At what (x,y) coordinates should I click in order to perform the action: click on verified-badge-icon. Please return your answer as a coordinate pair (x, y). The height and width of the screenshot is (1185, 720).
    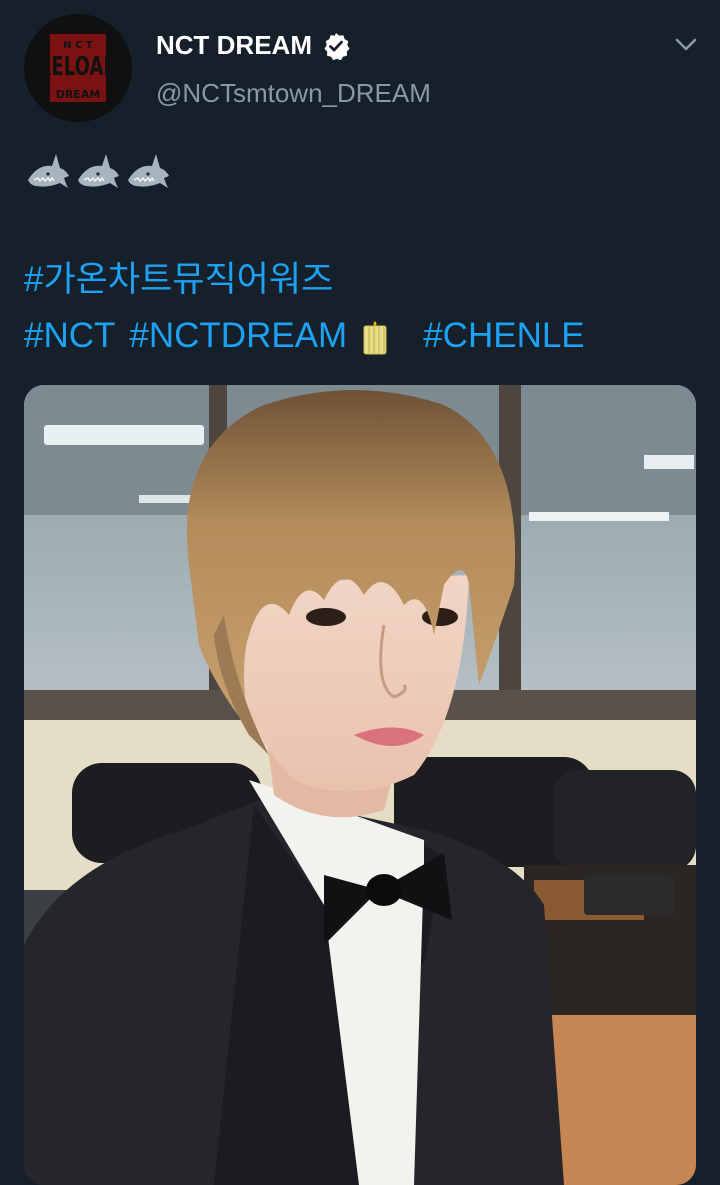
    Looking at the image, I should click on (336, 46).